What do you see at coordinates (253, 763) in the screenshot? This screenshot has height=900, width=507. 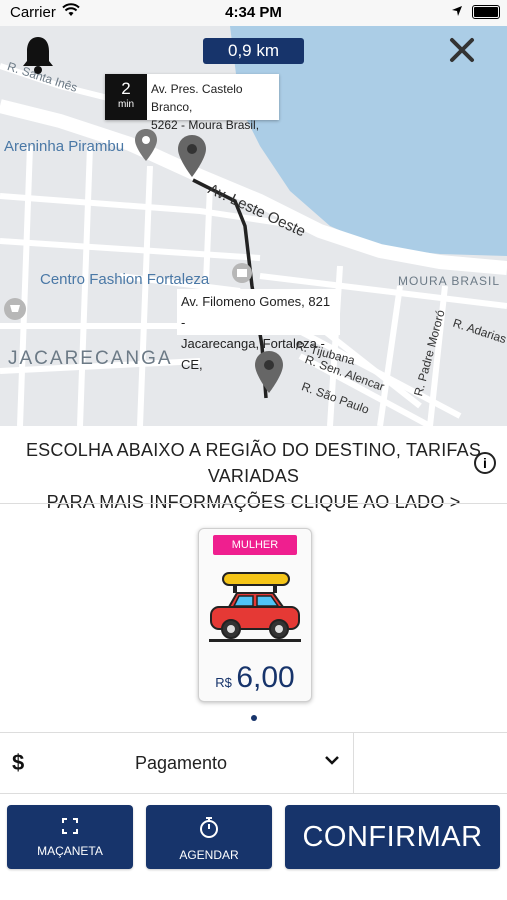 I see `payment-selector: $ Pagamento` at bounding box center [253, 763].